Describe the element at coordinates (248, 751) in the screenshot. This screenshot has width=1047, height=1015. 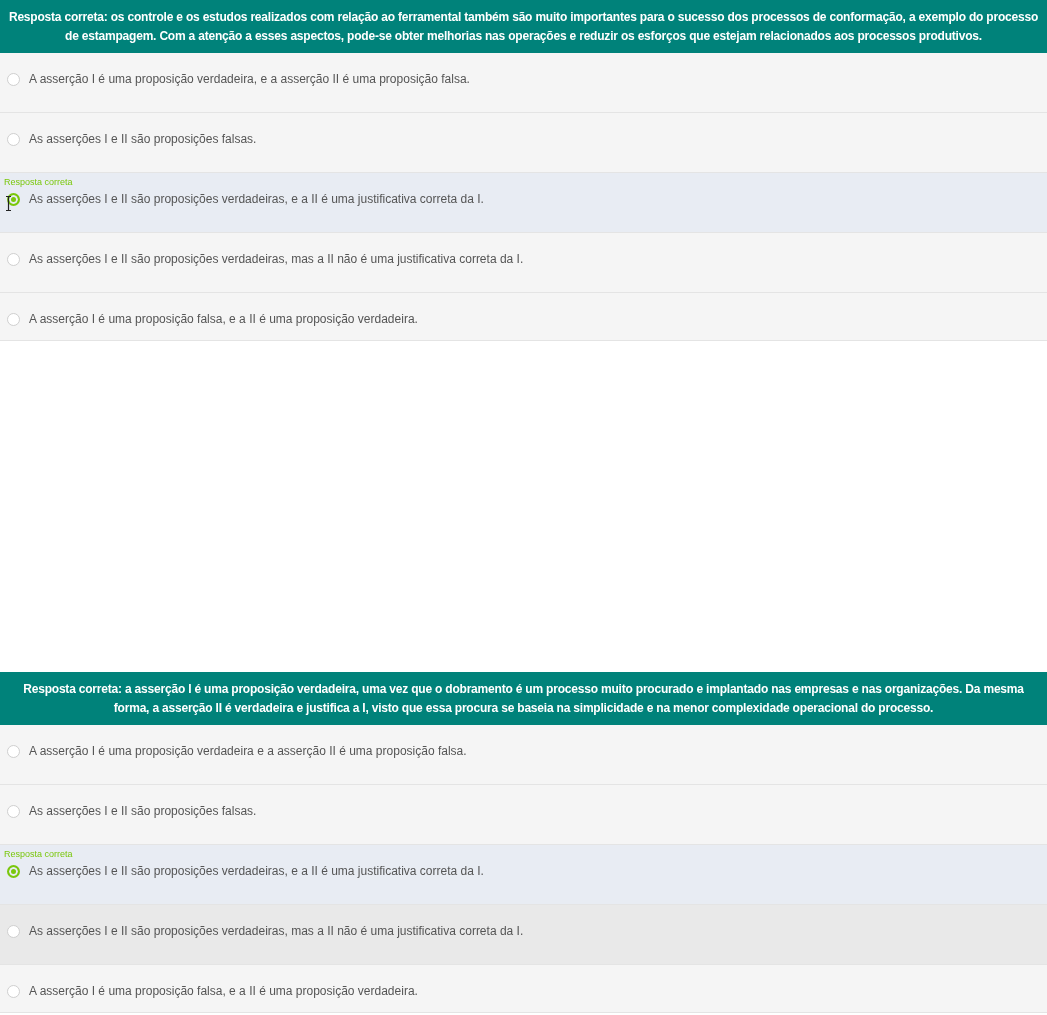
I see `option-text: A asserção I é uma proposição verdadeira e a asserção II é uma proposição falsa.` at that location.